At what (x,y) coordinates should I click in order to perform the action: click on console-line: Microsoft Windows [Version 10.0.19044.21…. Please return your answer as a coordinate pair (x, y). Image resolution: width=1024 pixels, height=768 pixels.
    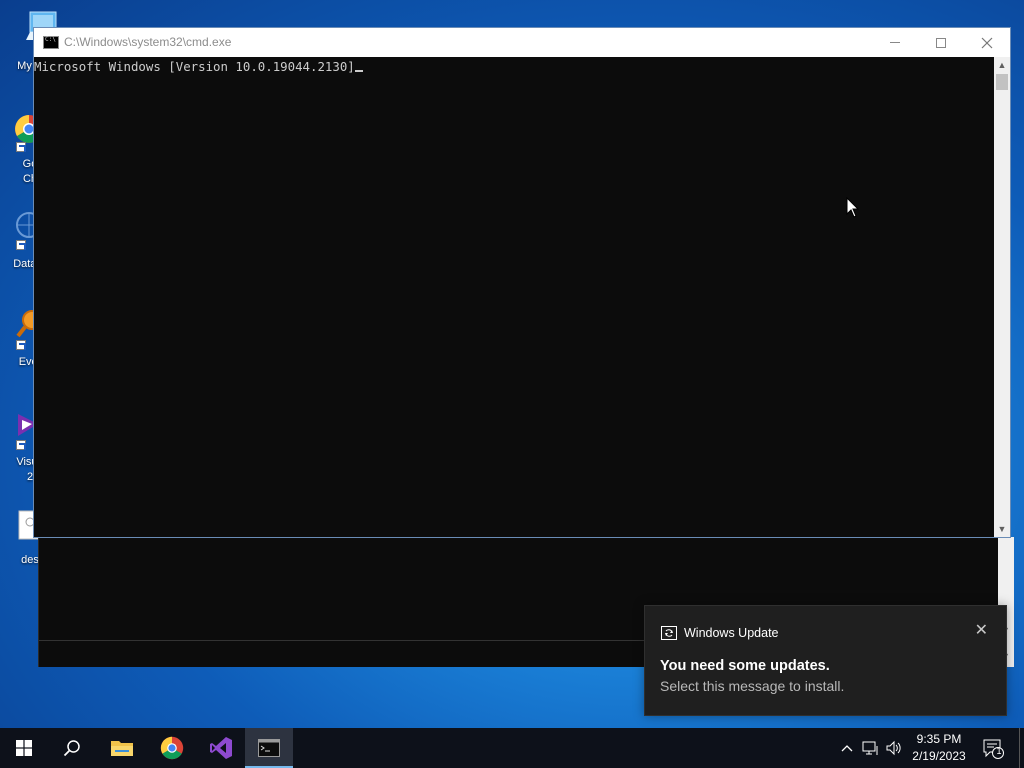
    Looking at the image, I should click on (514, 67).